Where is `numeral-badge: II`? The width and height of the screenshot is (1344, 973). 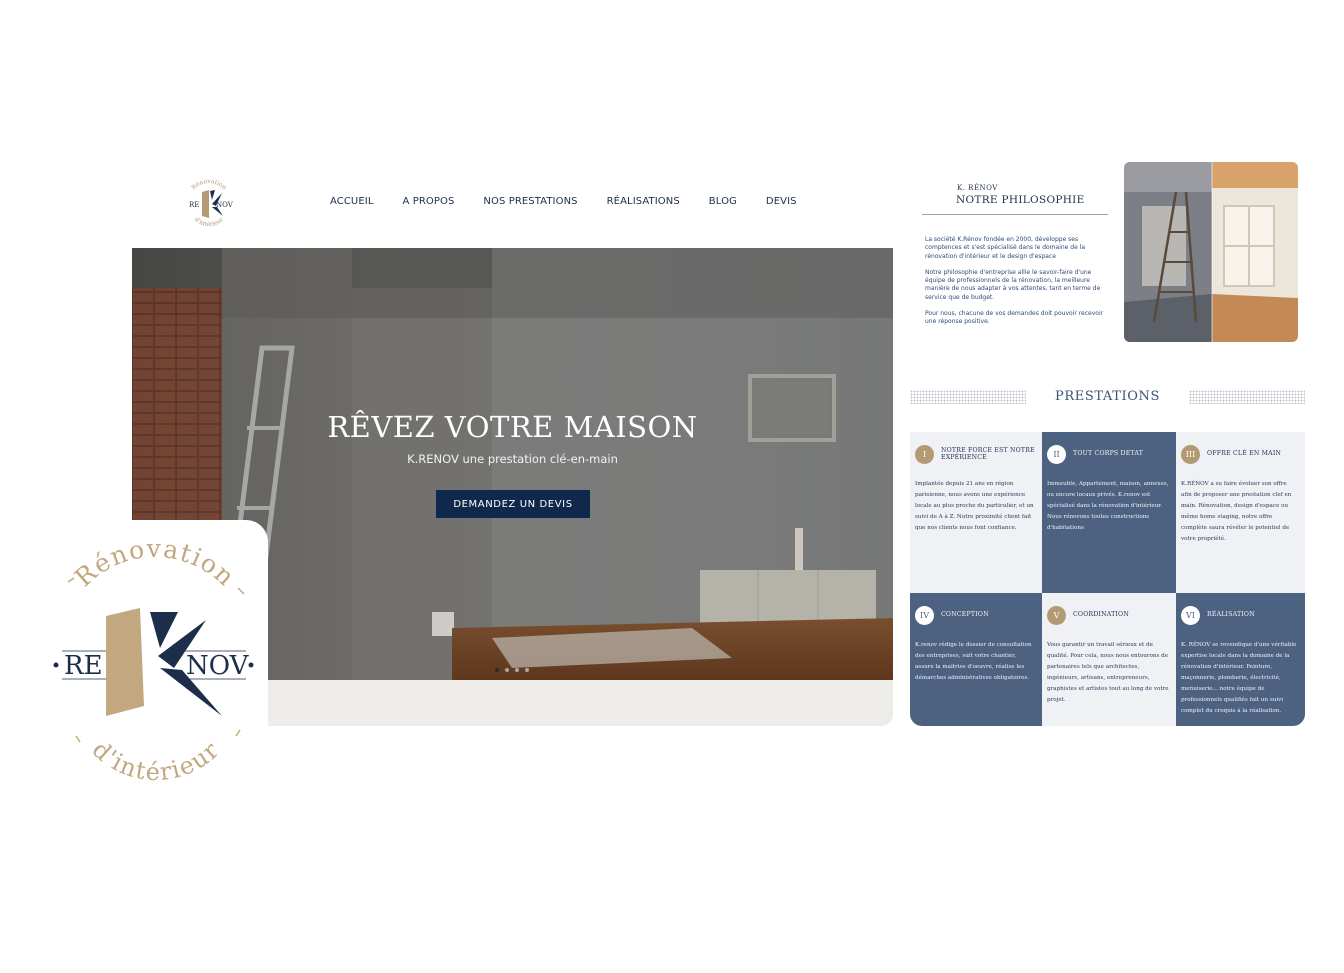 numeral-badge: II is located at coordinates (1056, 454).